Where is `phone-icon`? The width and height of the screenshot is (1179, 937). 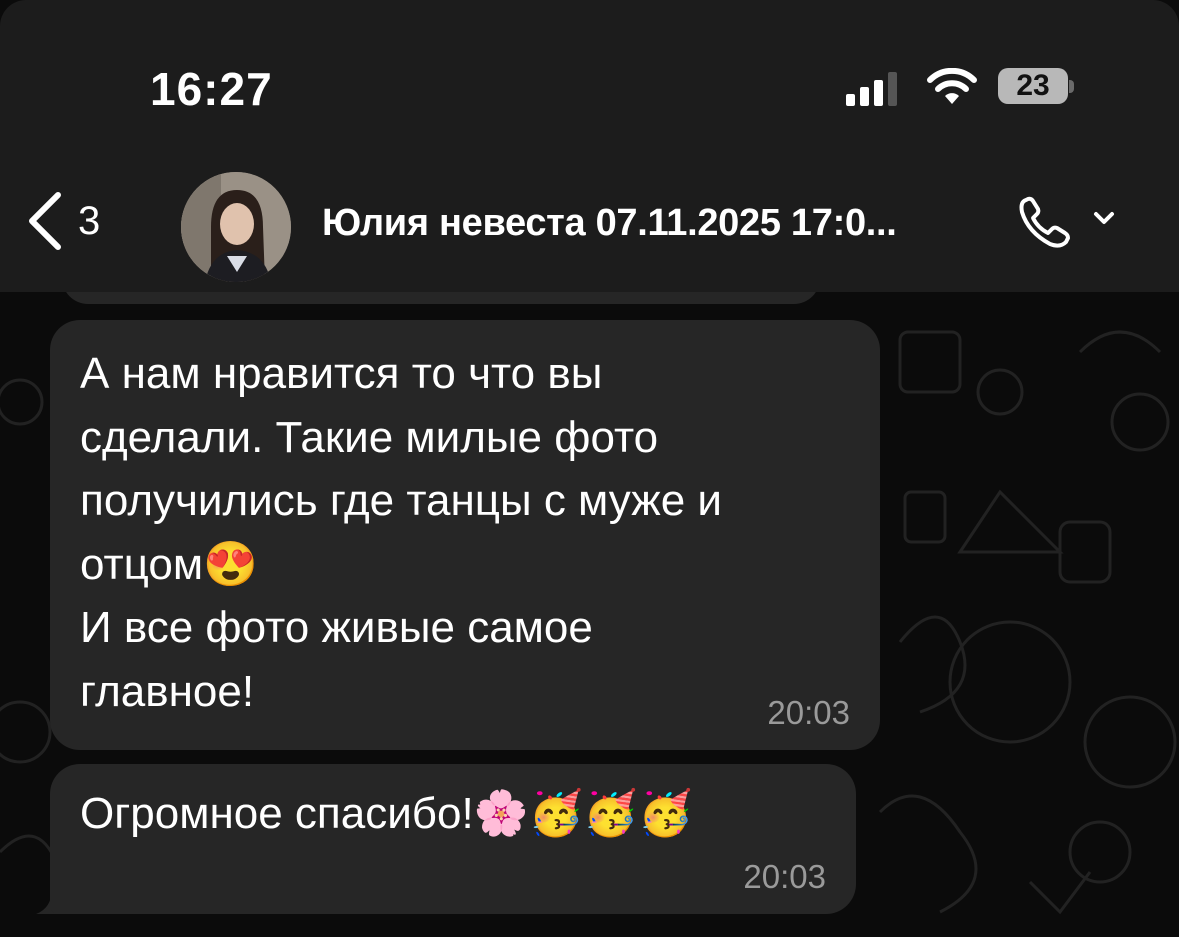
phone-icon is located at coordinates (1044, 222).